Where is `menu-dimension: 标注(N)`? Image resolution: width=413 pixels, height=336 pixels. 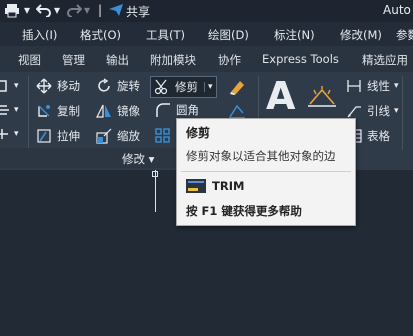 menu-dimension: 标注(N) is located at coordinates (294, 35).